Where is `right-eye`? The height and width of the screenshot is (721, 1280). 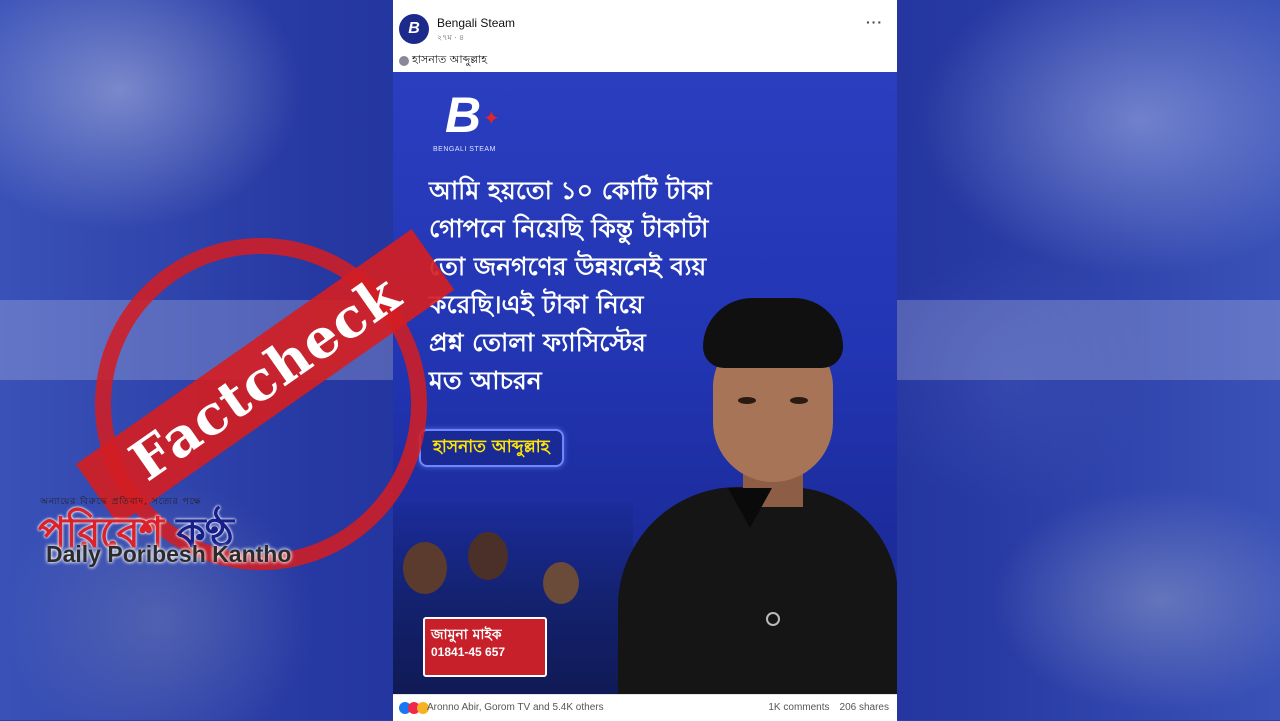
right-eye is located at coordinates (799, 400).